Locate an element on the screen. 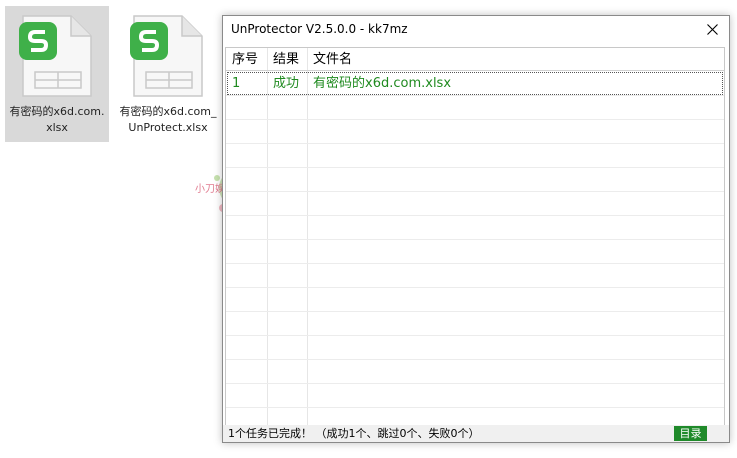  row-filename: 有密码的x6d.com.xlsx is located at coordinates (382, 83).